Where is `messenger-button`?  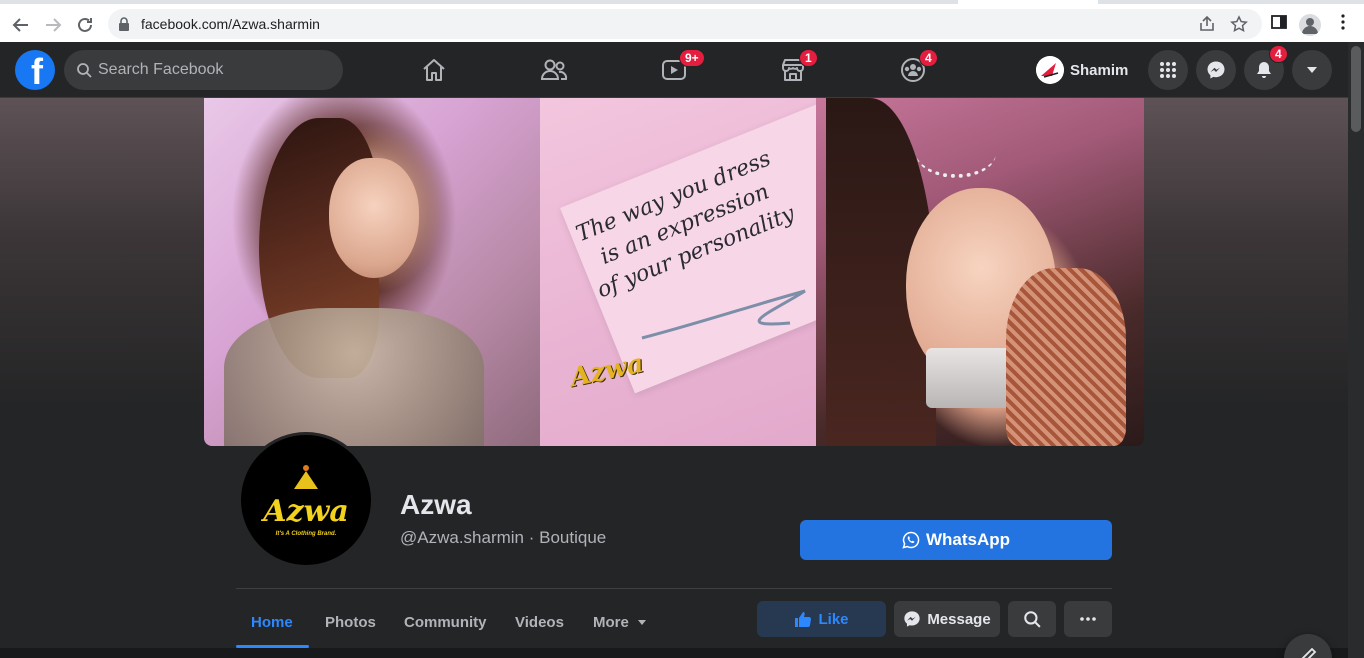
messenger-button is located at coordinates (1216, 70).